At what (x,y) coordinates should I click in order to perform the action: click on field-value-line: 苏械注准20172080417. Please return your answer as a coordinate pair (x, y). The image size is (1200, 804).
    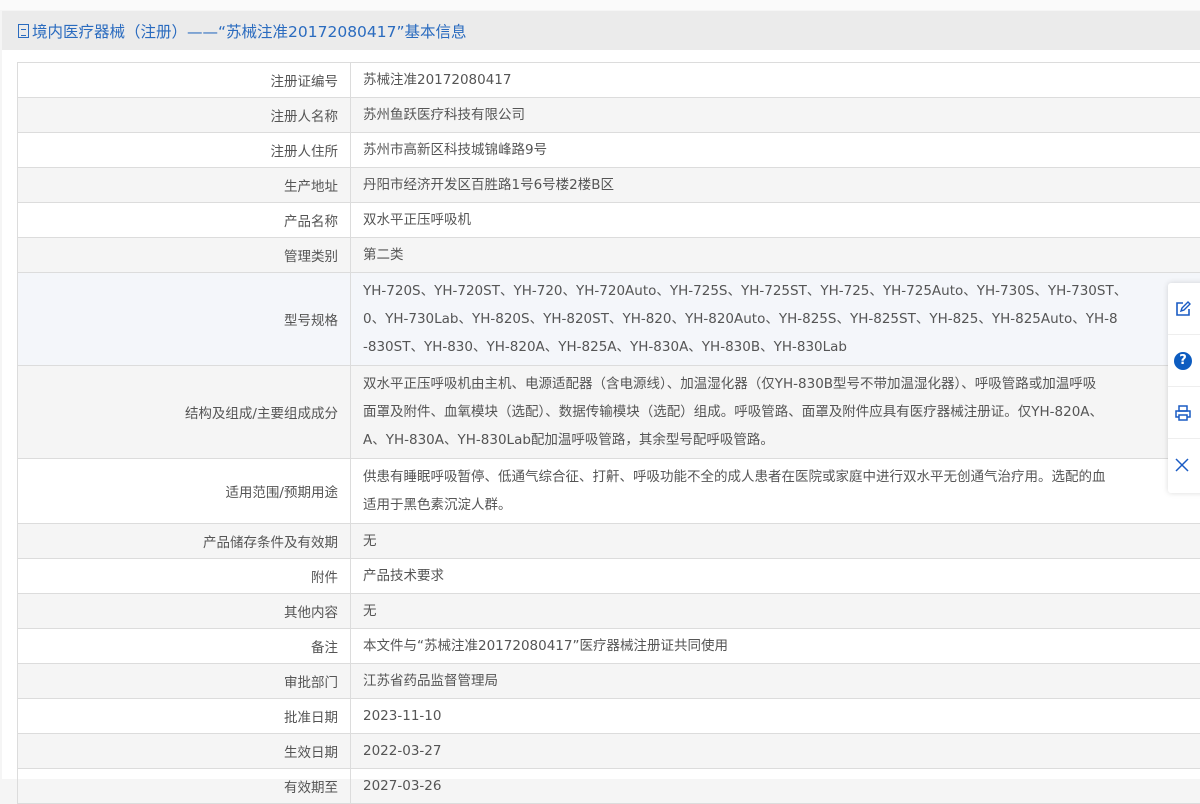
    Looking at the image, I should click on (781, 80).